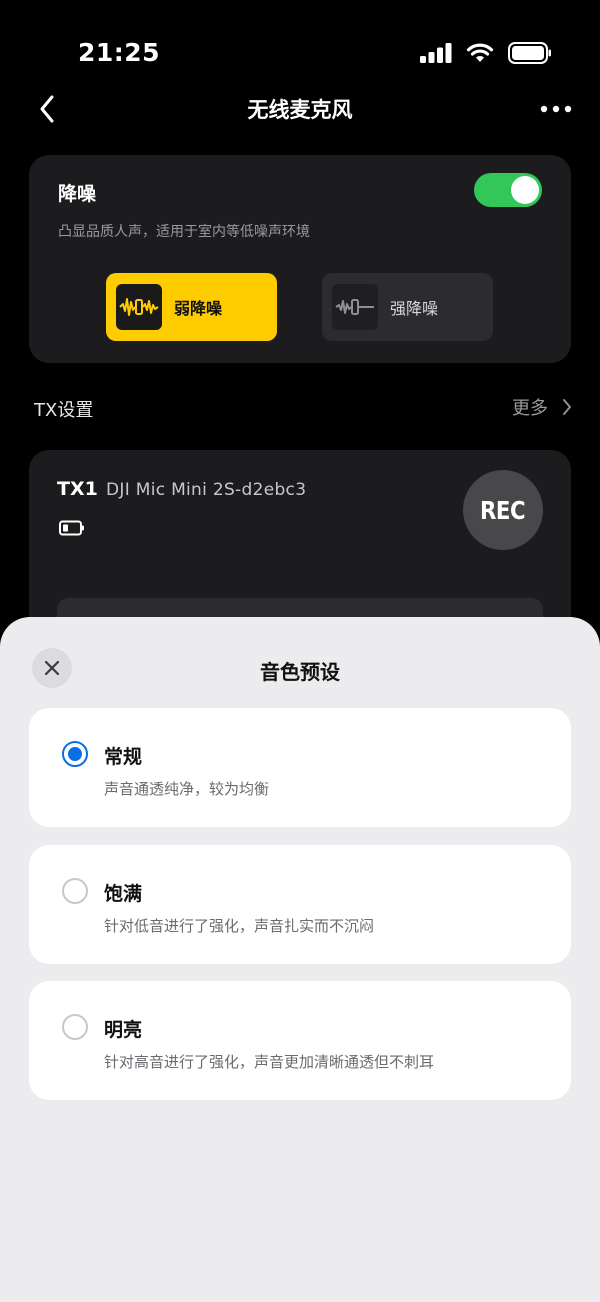 This screenshot has height=1302, width=600. Describe the element at coordinates (300, 904) in the screenshot. I see `preset-option-full: 饱满 针对低音进行了强化，声音扎实而不沉闷` at that location.